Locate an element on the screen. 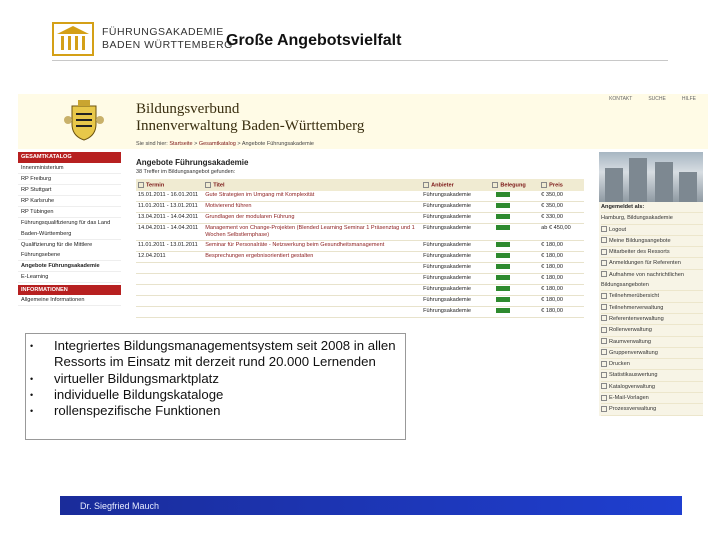  column-header-occupancy: Belegung is located at coordinates (515, 185).